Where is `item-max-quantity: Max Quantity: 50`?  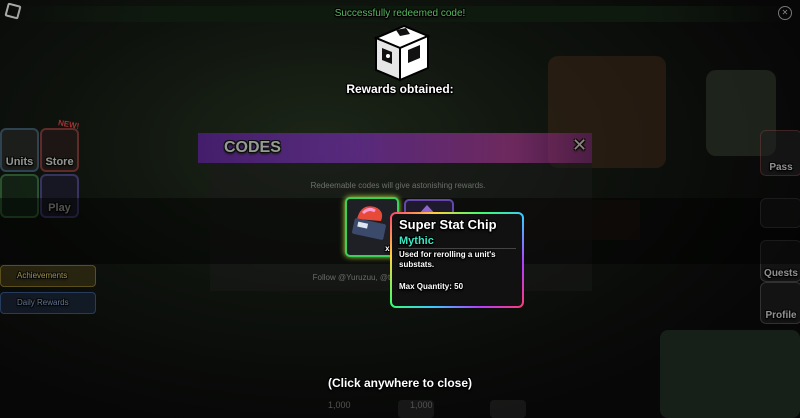
item-max-quantity: Max Quantity: 50 is located at coordinates (431, 286).